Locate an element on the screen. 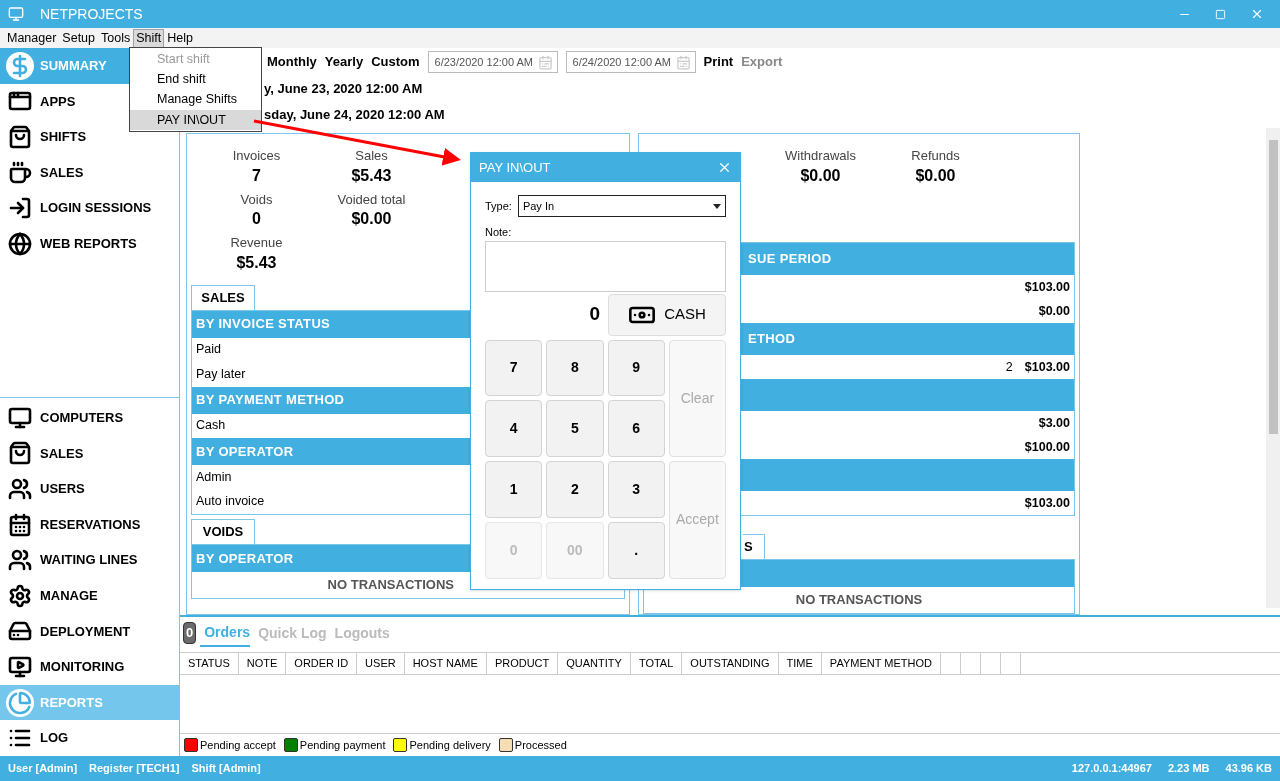  row-label: Cash is located at coordinates (211, 426).